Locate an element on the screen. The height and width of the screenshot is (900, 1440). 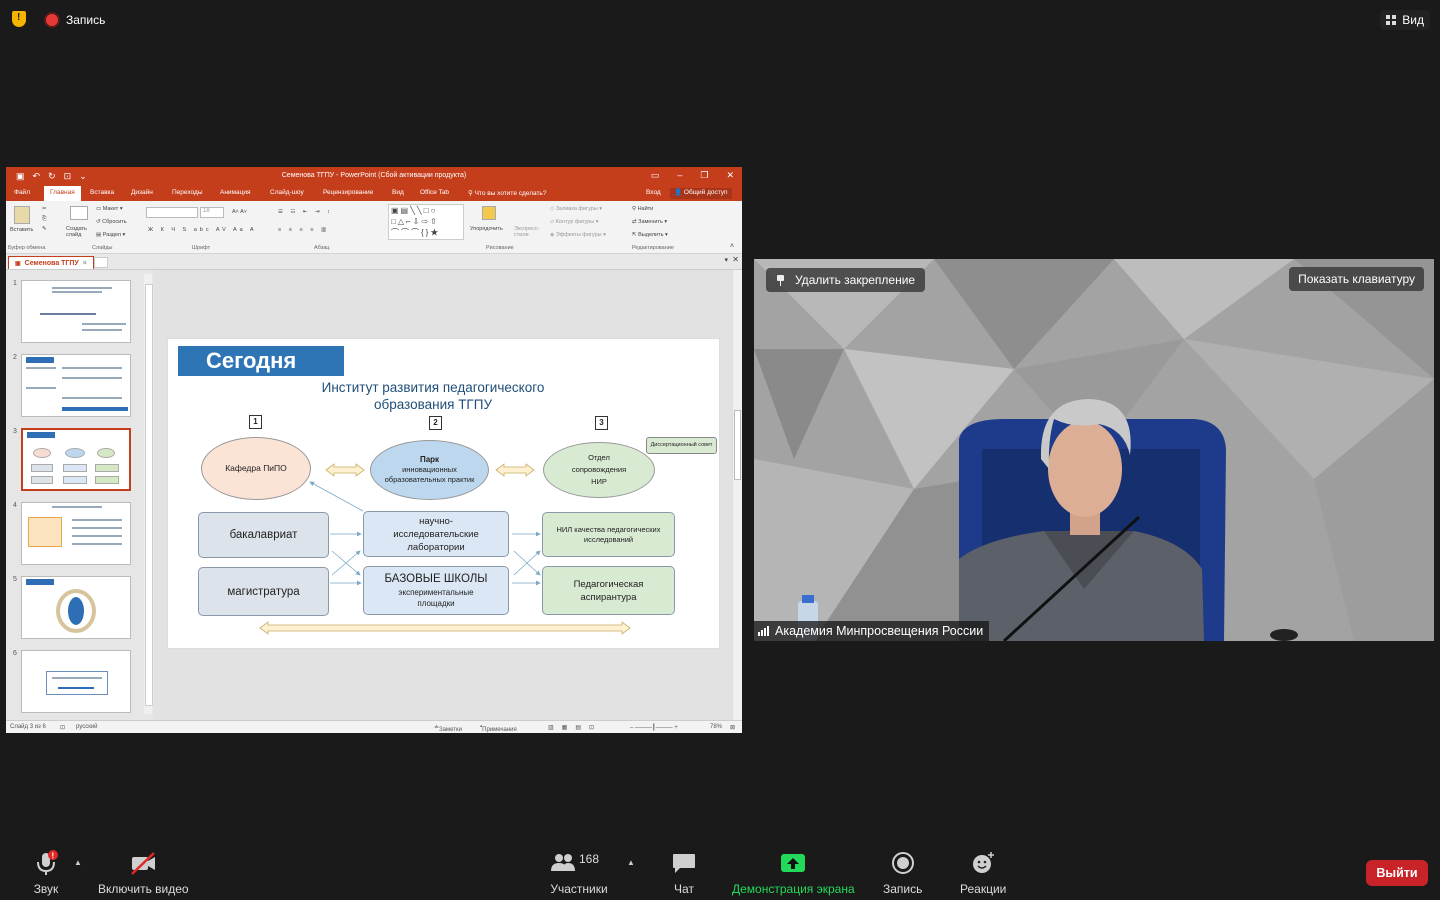
tab-transitions: Переходы is located at coordinates (187, 192).